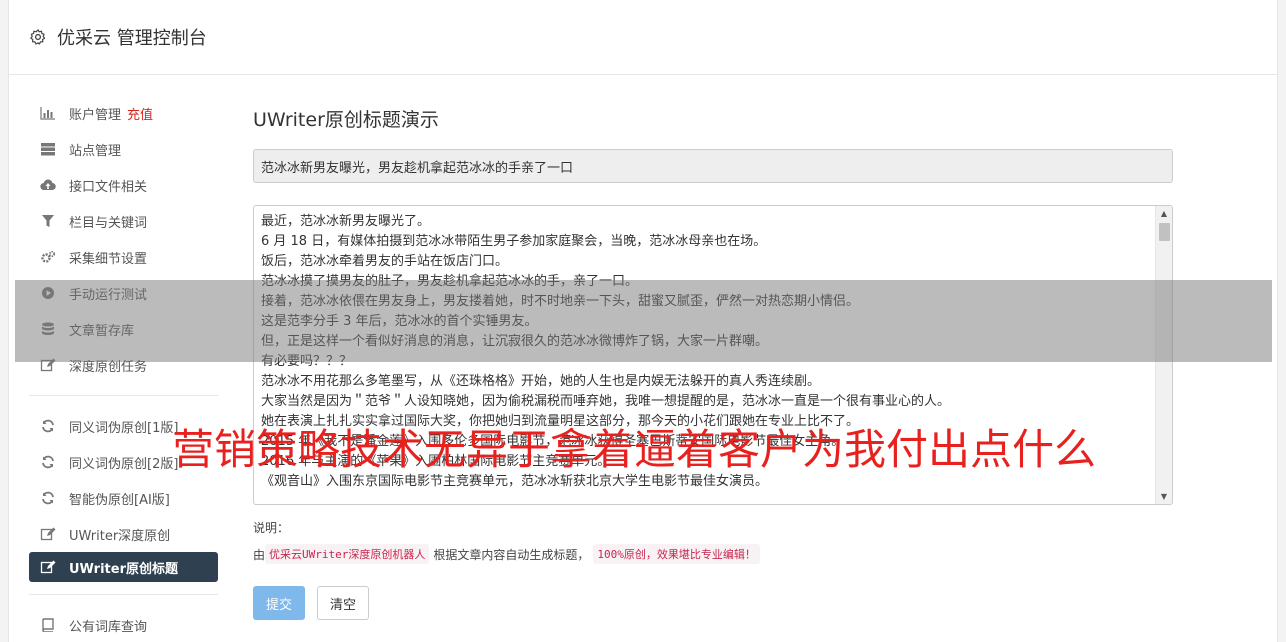 This screenshot has height=642, width=1286. What do you see at coordinates (1164, 496) in the screenshot?
I see `scroll-down-icon: ▼` at bounding box center [1164, 496].